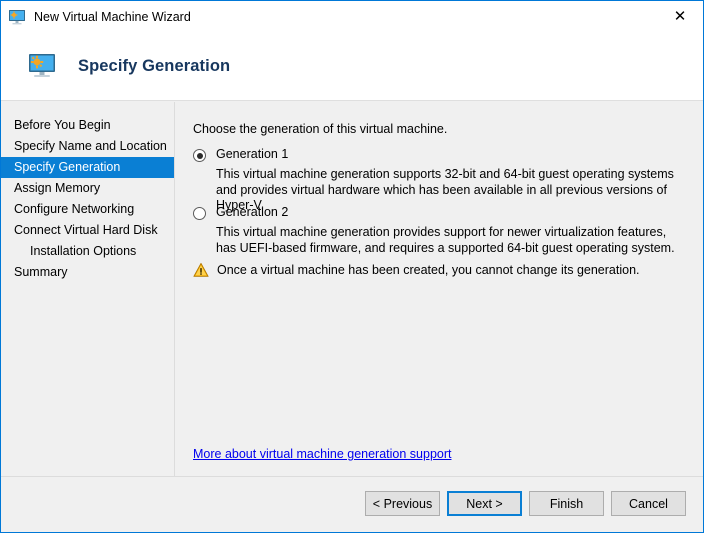 The image size is (704, 533). I want to click on warning-triangle-icon, so click(201, 270).